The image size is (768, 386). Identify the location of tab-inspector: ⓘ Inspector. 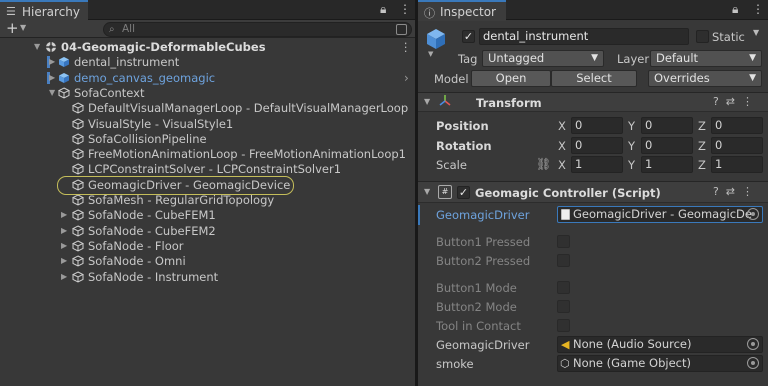
(462, 10).